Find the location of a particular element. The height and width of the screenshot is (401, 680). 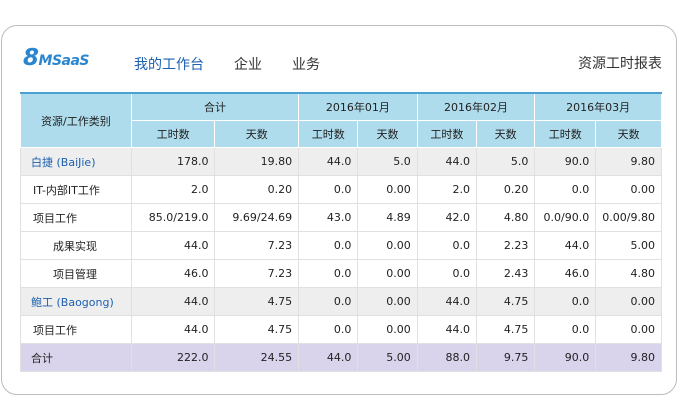

top-nav: 我的工作台 企业 业务 is located at coordinates (242, 64).